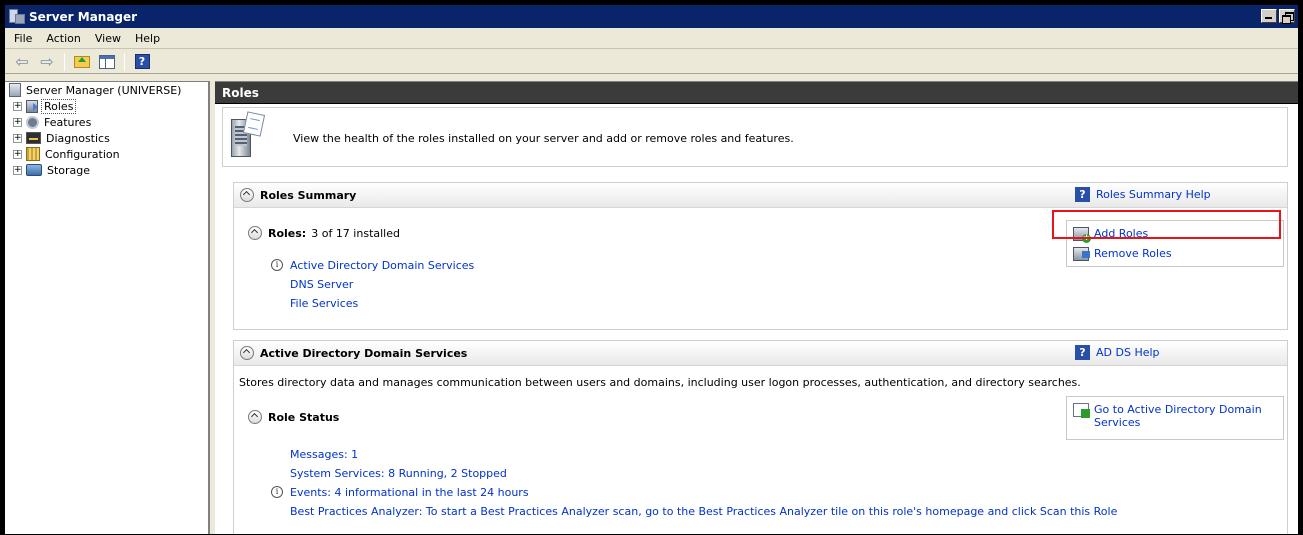 This screenshot has height=535, width=1303. What do you see at coordinates (1175, 243) in the screenshot?
I see `roles-tasks-box: Add Roles Remove Roles` at bounding box center [1175, 243].